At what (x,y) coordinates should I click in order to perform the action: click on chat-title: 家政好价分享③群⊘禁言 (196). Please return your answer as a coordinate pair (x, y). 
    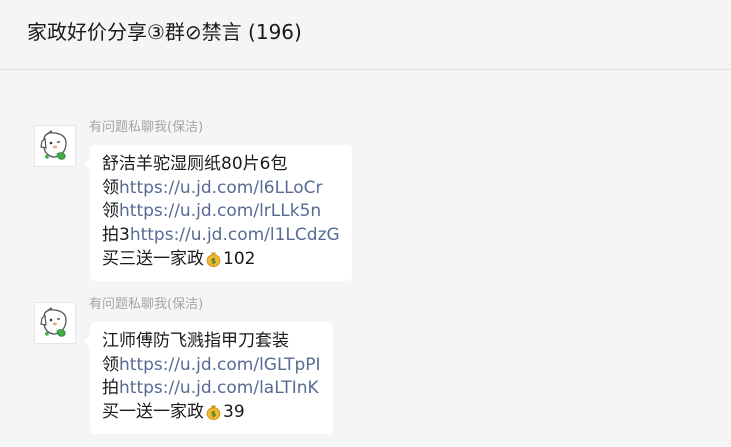
    Looking at the image, I should click on (164, 32).